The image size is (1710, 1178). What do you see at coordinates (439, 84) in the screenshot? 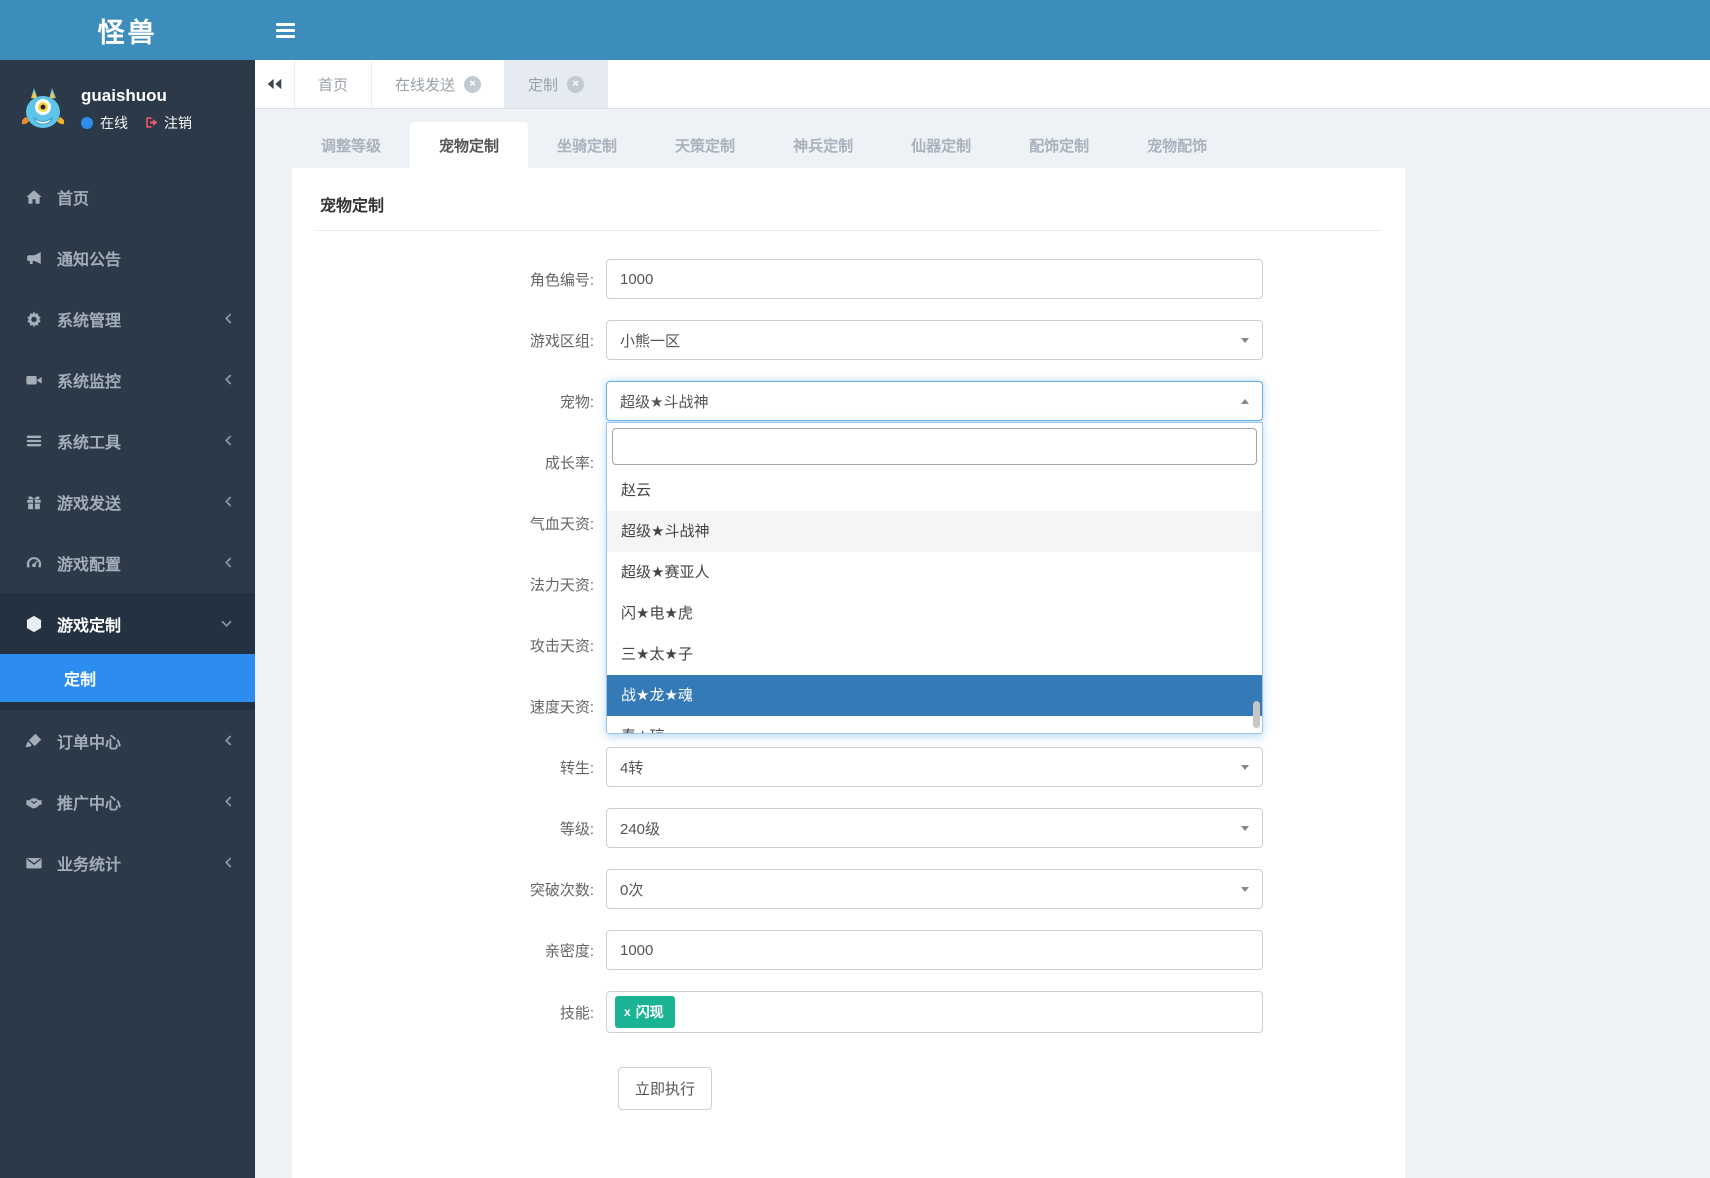
I see `page-tab-online-send: 在线发送 ×` at bounding box center [439, 84].